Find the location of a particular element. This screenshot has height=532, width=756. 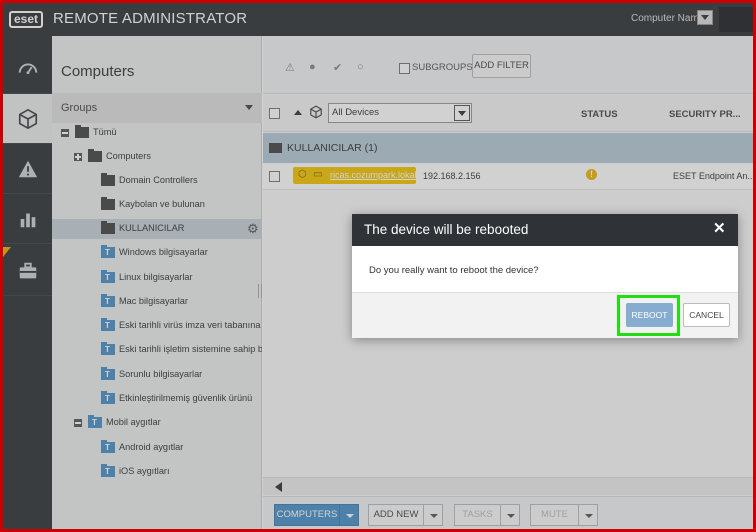

close-icon: ✕ is located at coordinates (719, 228).